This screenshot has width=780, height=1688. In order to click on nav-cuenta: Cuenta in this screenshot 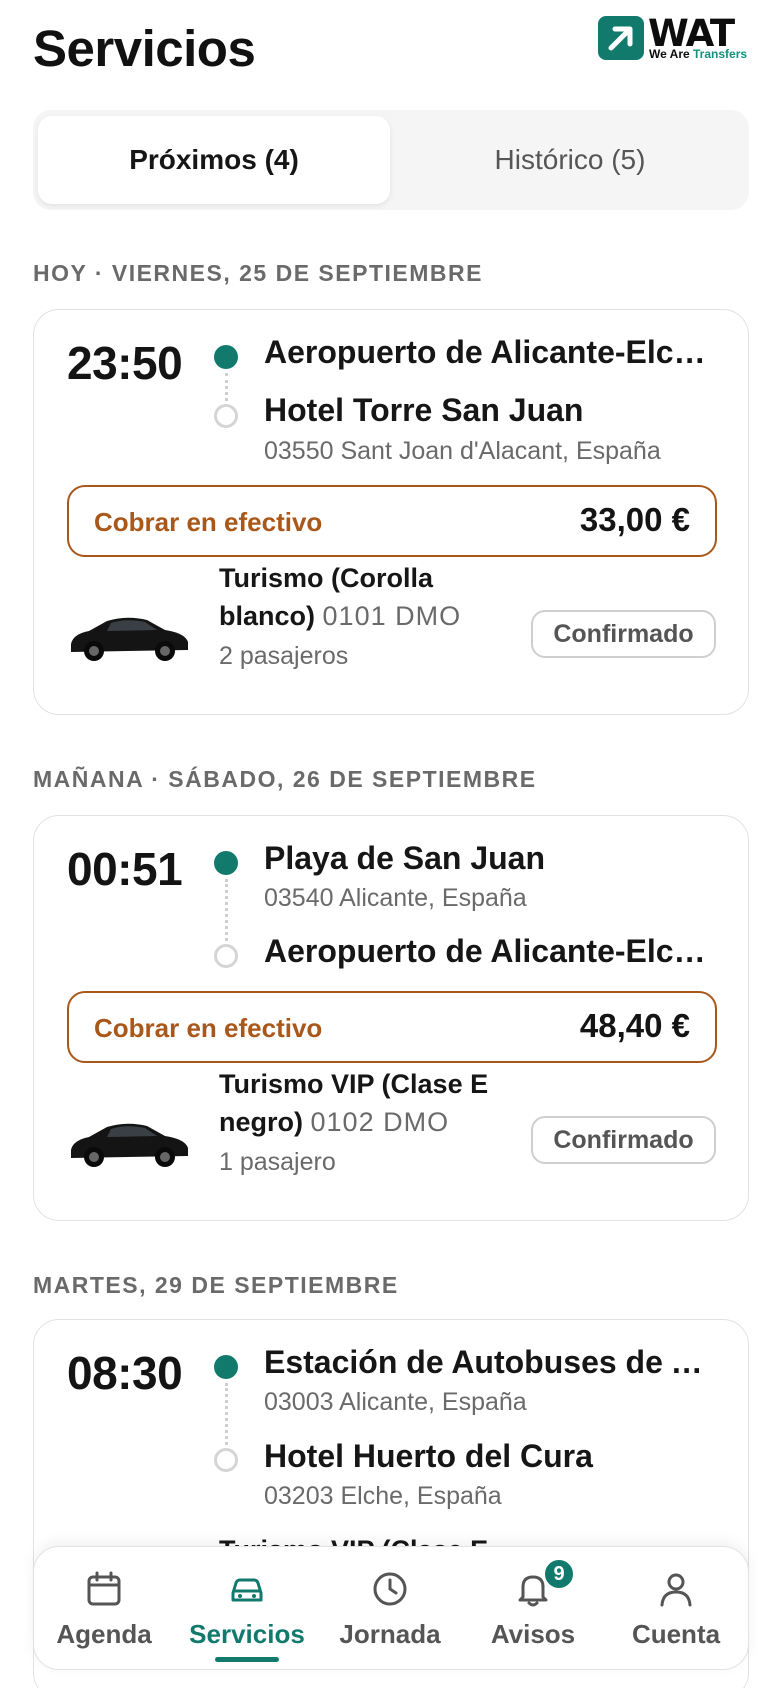, I will do `click(676, 1614)`.